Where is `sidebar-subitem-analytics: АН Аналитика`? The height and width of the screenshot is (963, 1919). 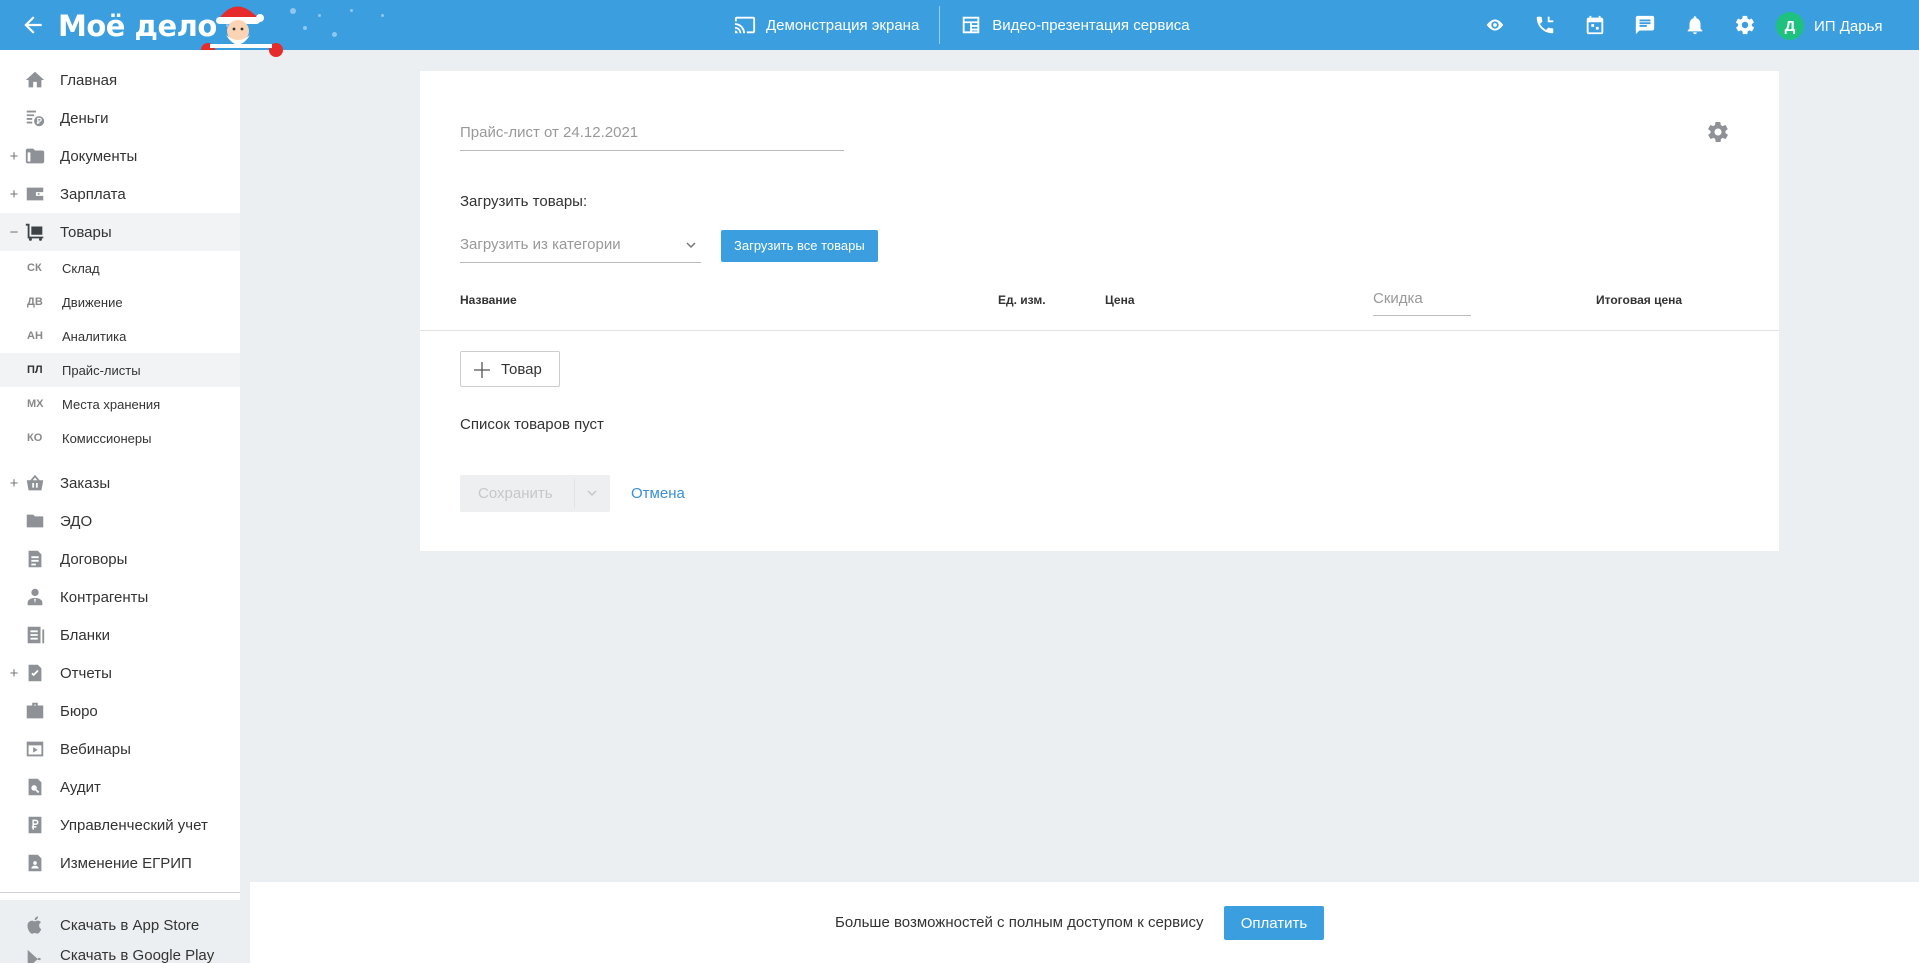
sidebar-subitem-analytics: АН Аналитика is located at coordinates (120, 336).